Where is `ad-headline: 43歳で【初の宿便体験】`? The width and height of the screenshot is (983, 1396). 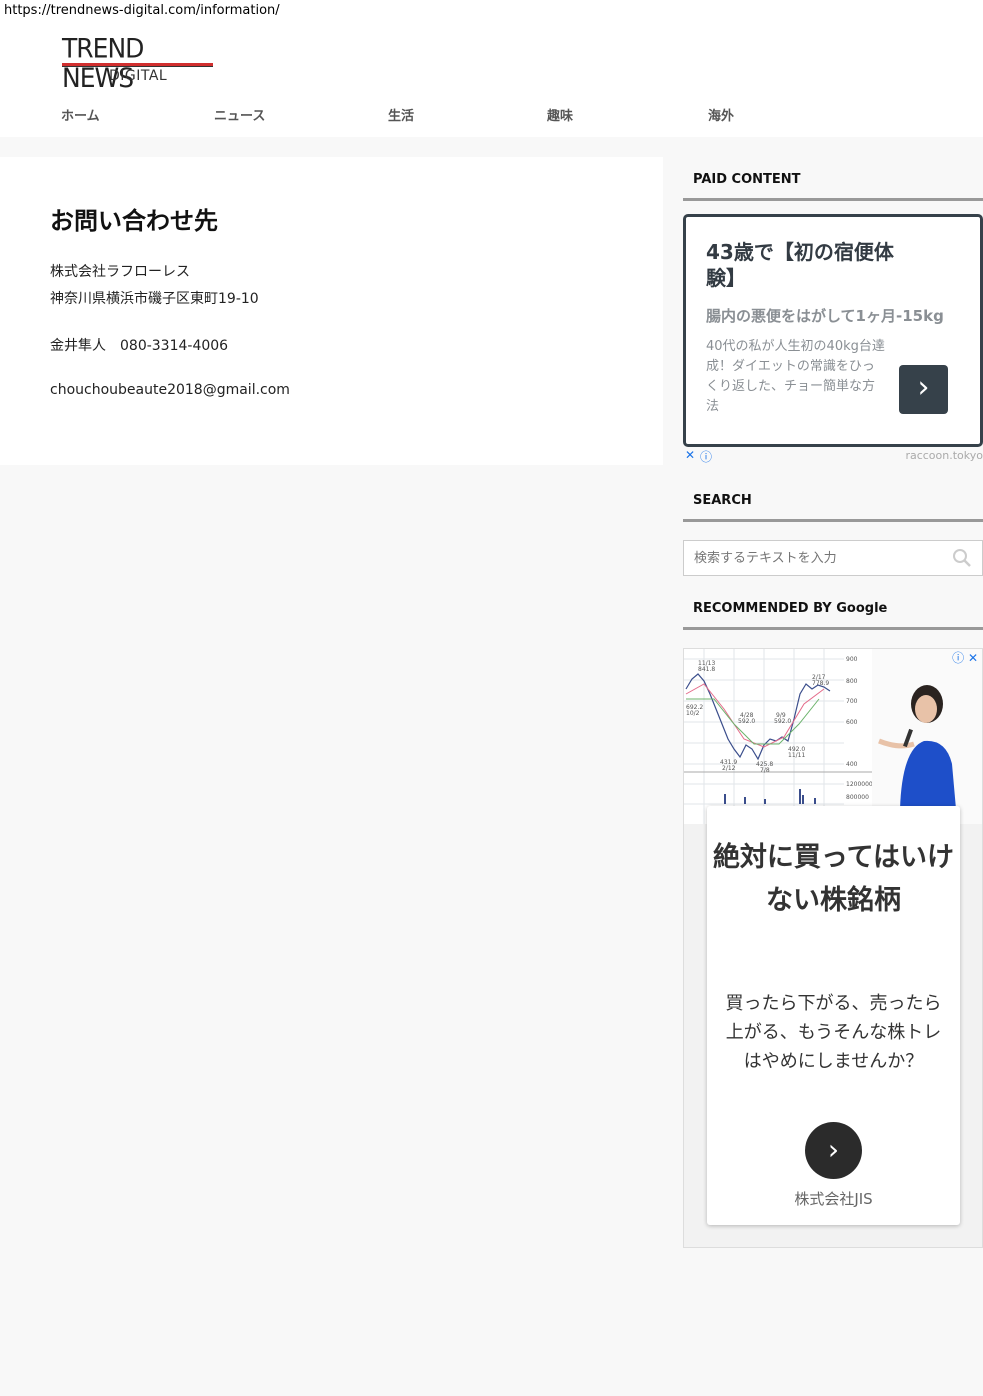
ad-headline: 43歳で【初の宿便体験】 is located at coordinates (806, 265).